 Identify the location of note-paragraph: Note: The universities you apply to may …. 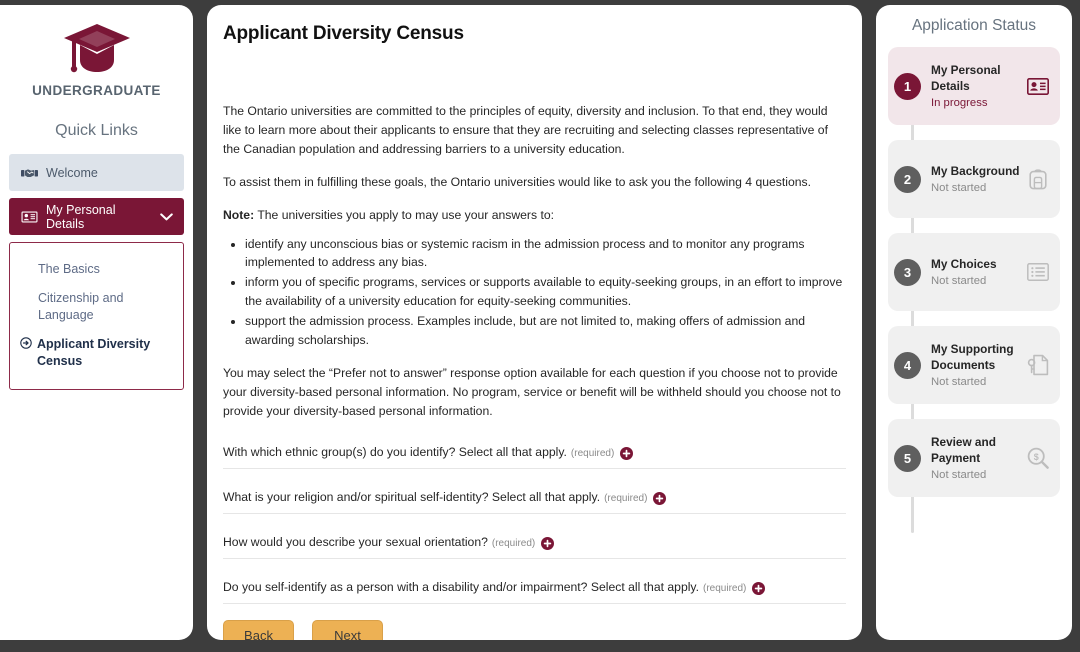
(534, 215).